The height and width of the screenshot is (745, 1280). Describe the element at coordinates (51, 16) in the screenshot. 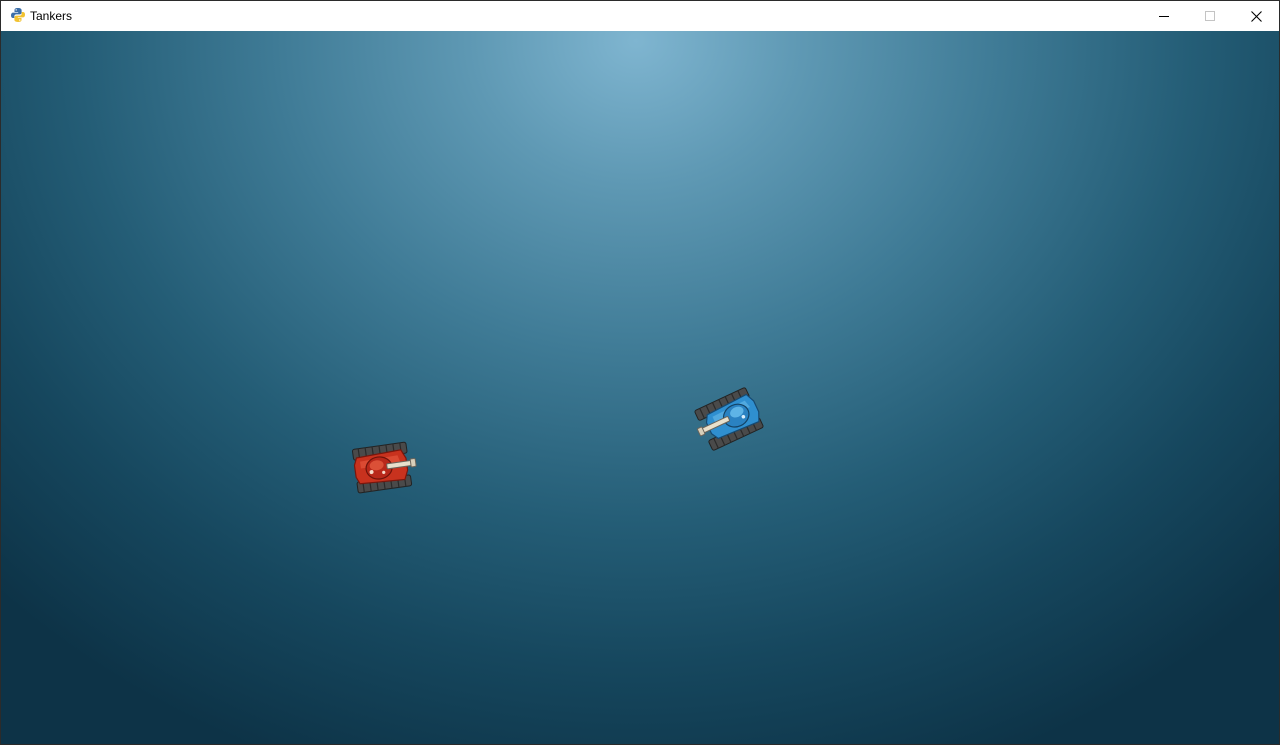

I see `window-title: Tankers` at that location.